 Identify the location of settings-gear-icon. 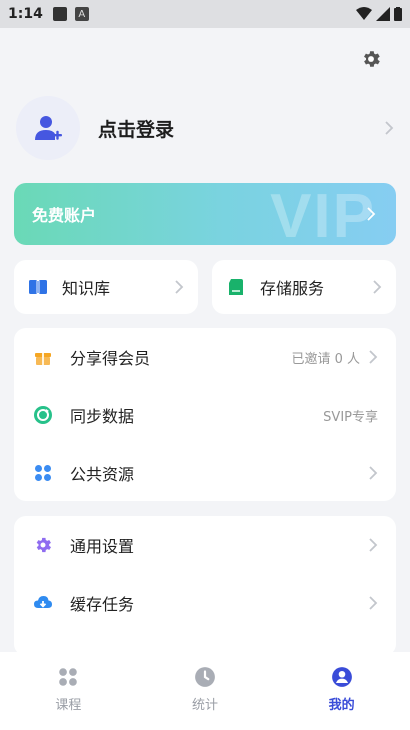
(371, 59).